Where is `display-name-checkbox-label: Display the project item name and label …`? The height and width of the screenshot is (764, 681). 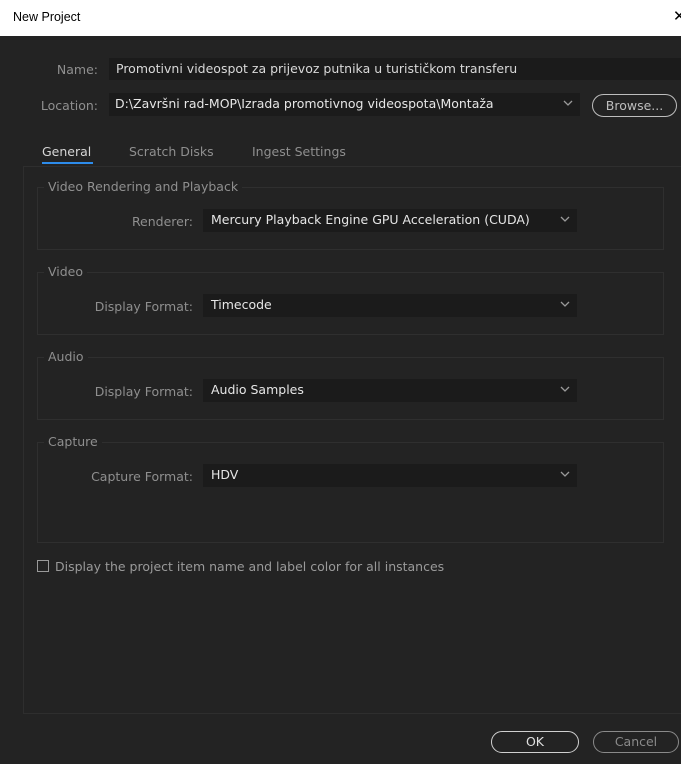
display-name-checkbox-label: Display the project item name and label … is located at coordinates (249, 566).